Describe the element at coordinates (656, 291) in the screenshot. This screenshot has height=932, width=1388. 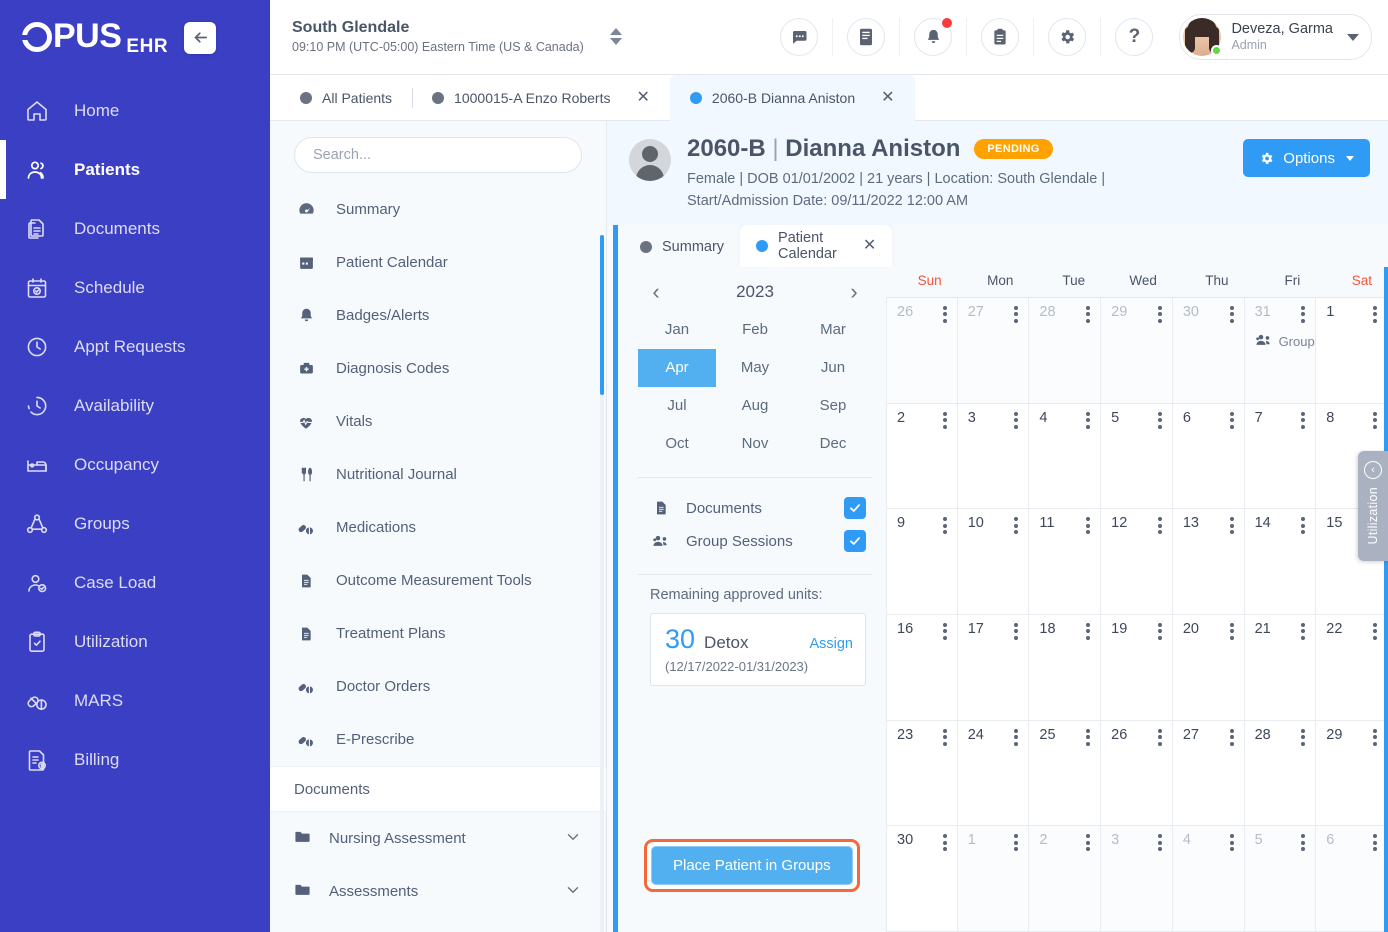
I see `prev-year-button: ‹` at that location.